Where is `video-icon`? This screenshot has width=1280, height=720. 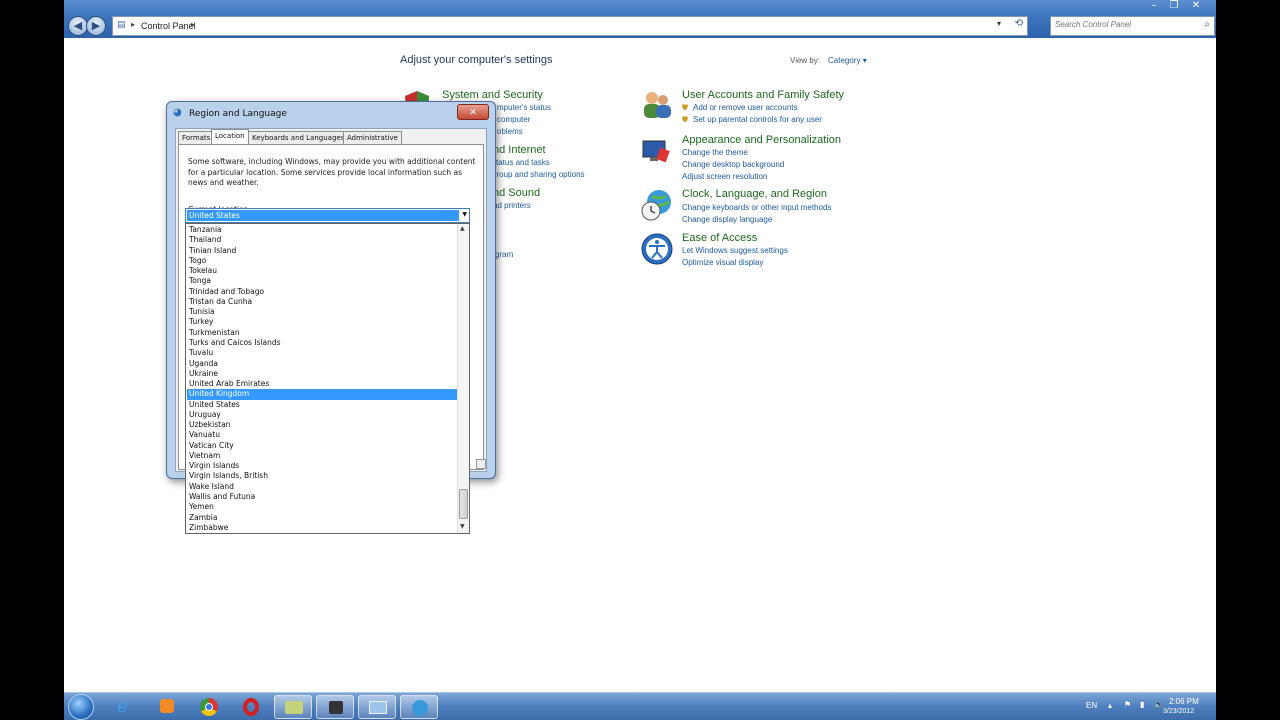 video-icon is located at coordinates (335, 707).